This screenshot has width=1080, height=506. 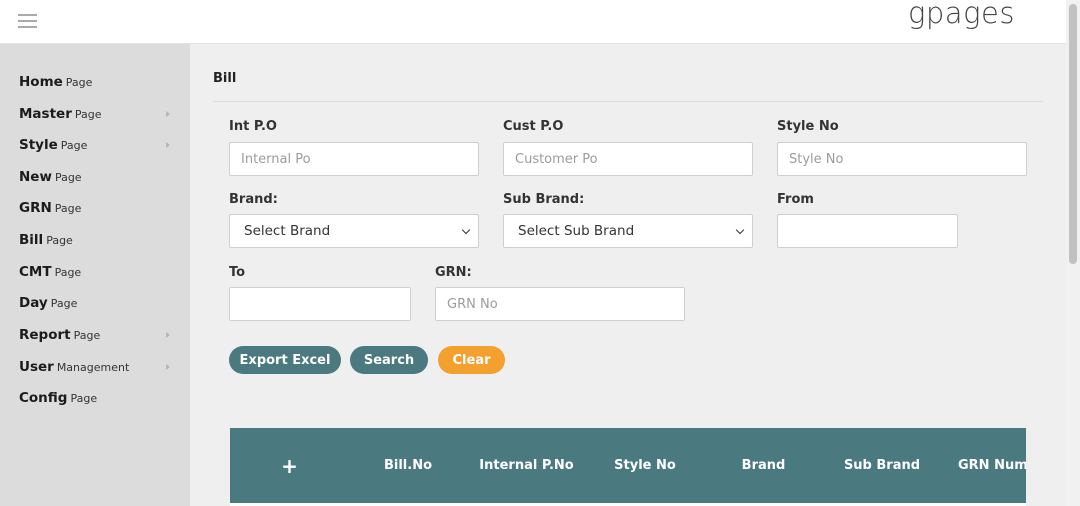 I want to click on sidebar-item-user-management: User Management, so click(x=95, y=367).